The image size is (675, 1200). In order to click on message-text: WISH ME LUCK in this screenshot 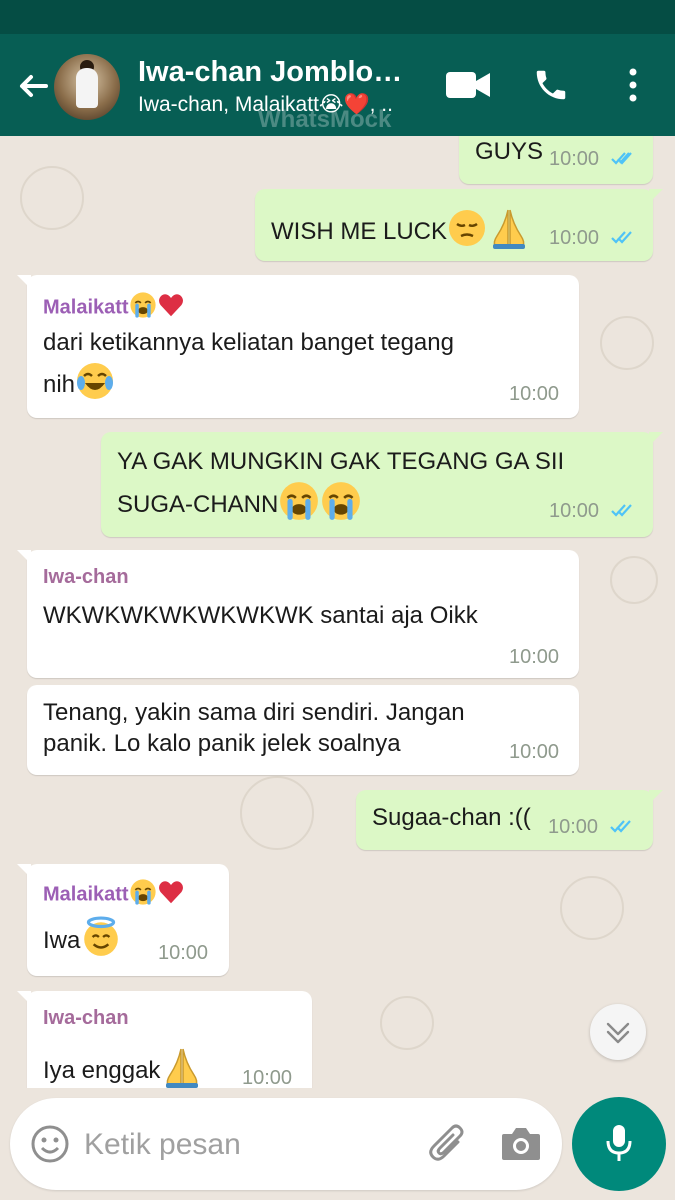, I will do `click(359, 231)`.